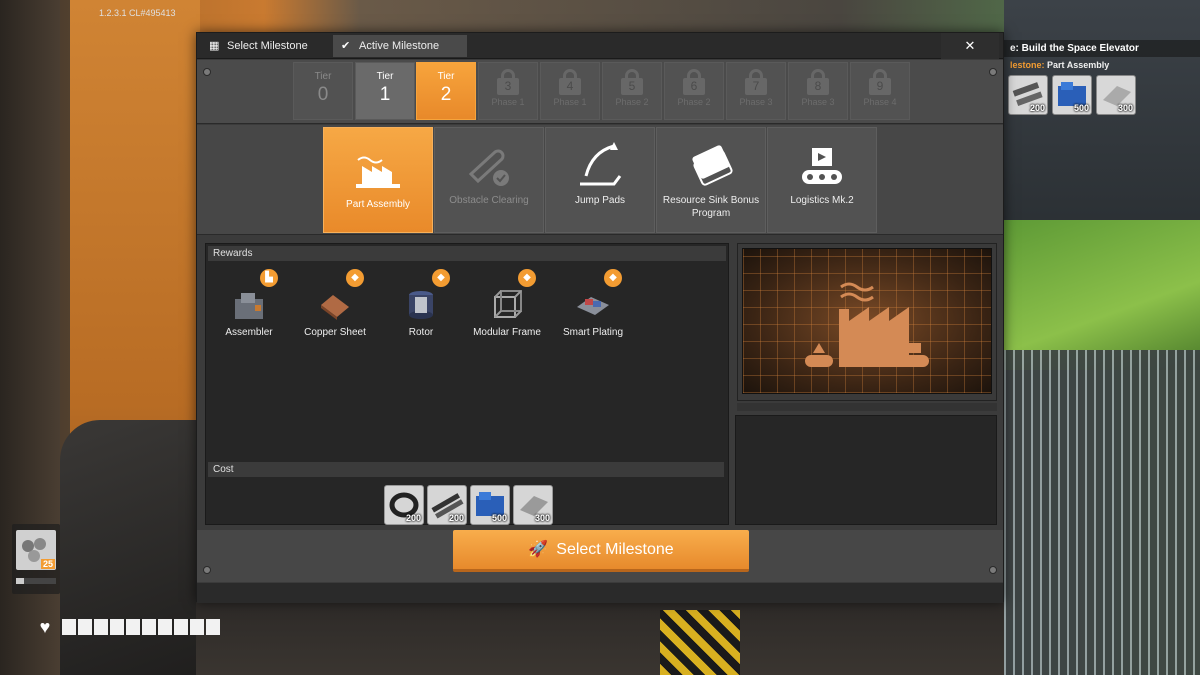 The image size is (1200, 675). Describe the element at coordinates (269, 278) in the screenshot. I see `building-icon: ▙` at that location.